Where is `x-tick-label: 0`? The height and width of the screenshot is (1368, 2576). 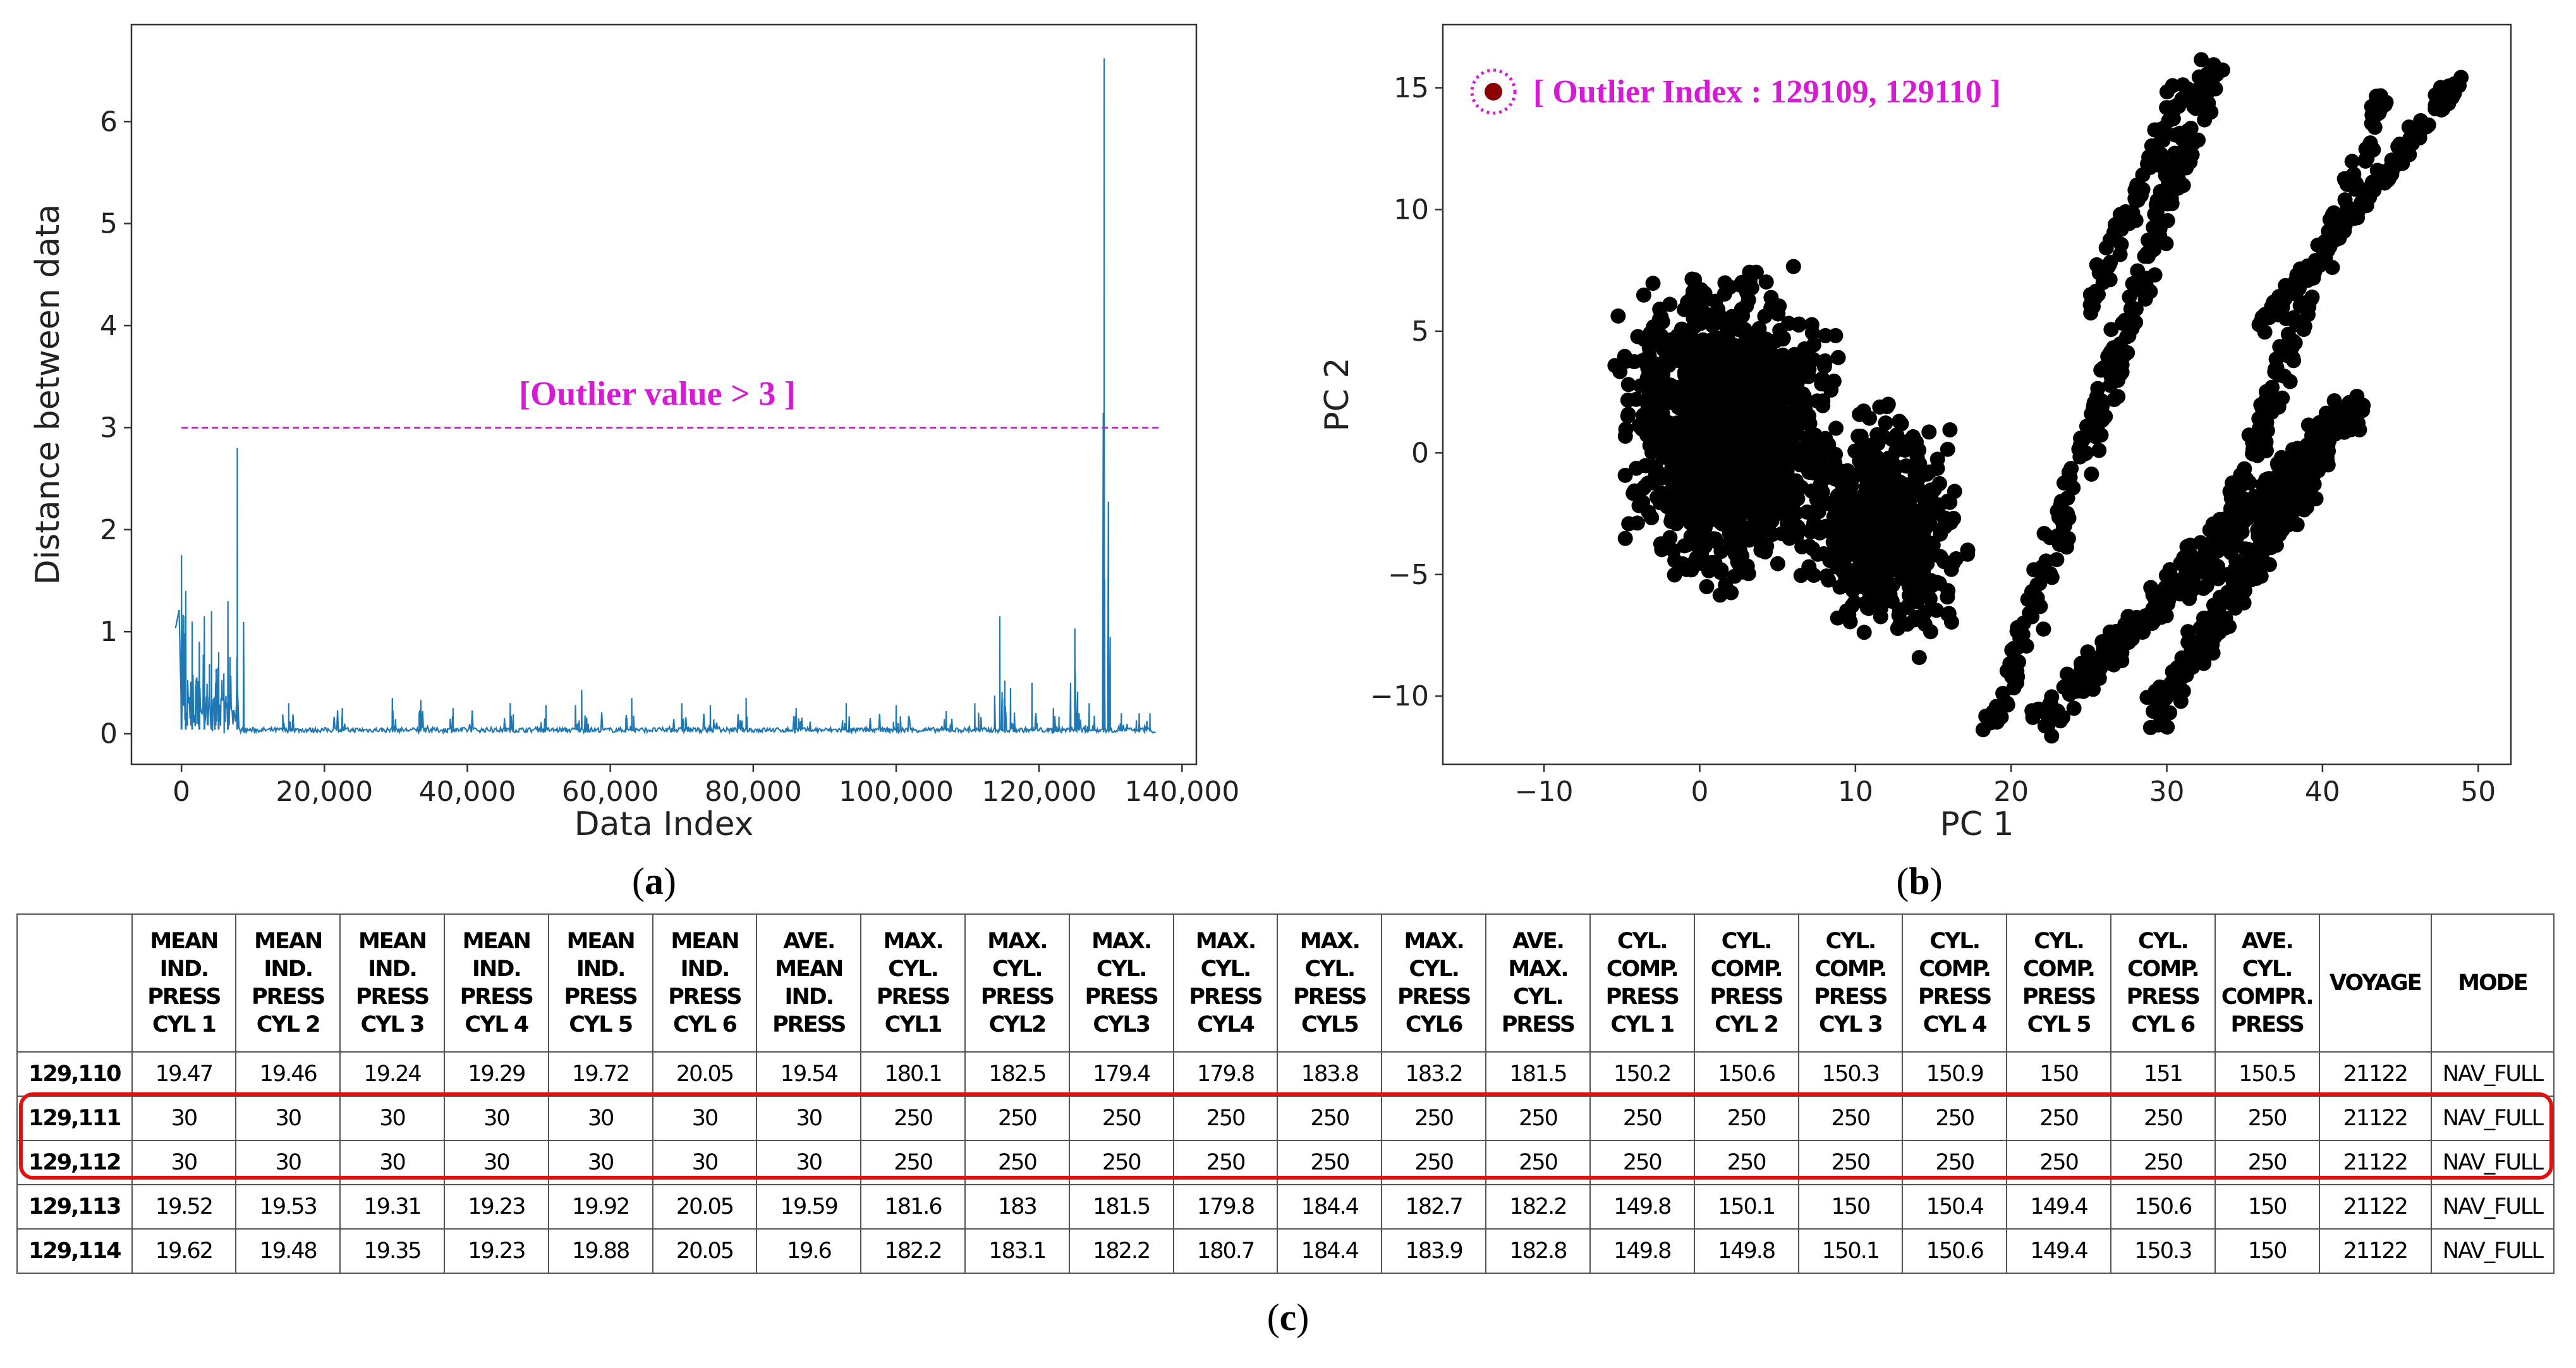 x-tick-label: 0 is located at coordinates (1700, 792).